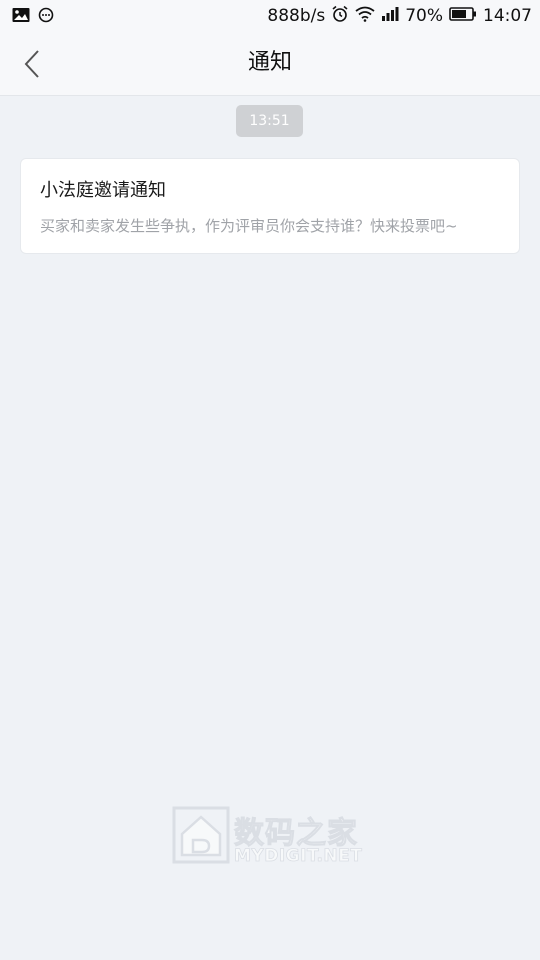 This screenshot has height=960, width=540. What do you see at coordinates (46, 17) in the screenshot?
I see `chat-bubble-icon` at bounding box center [46, 17].